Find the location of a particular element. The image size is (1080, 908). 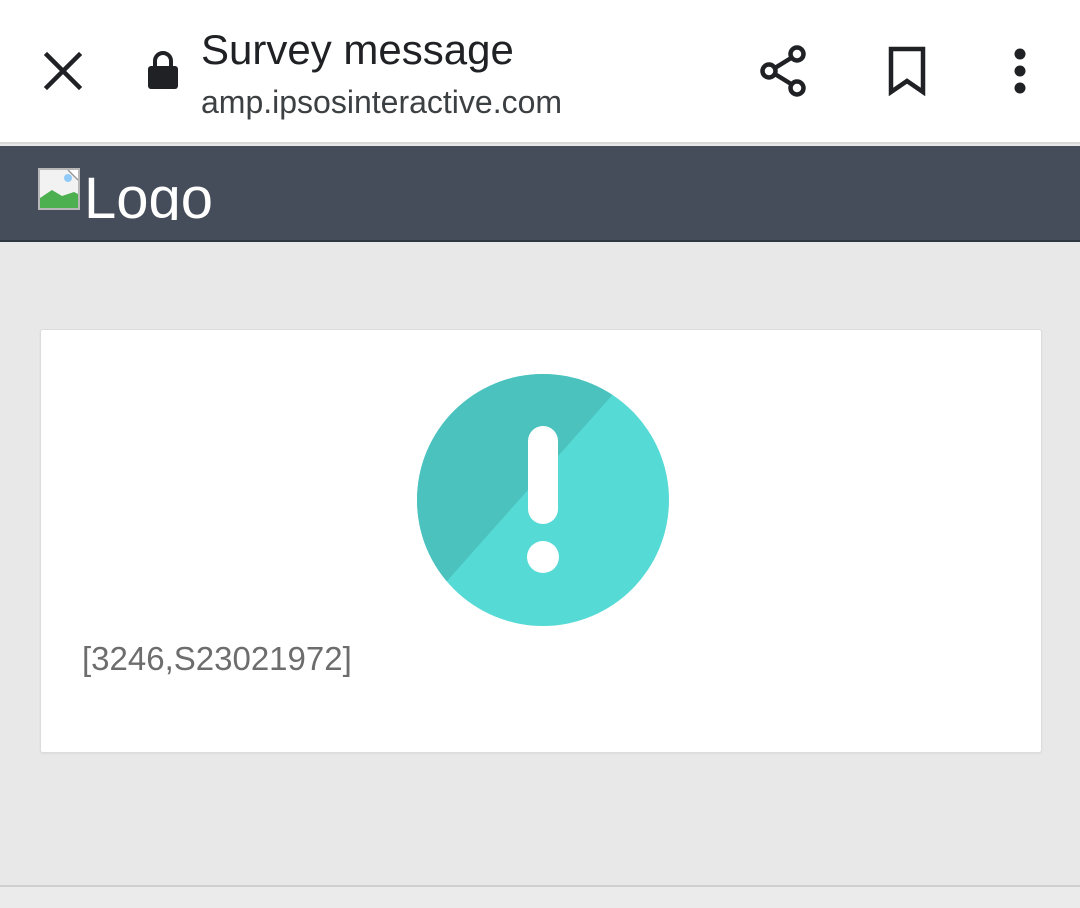

bookmark-icon is located at coordinates (907, 71).